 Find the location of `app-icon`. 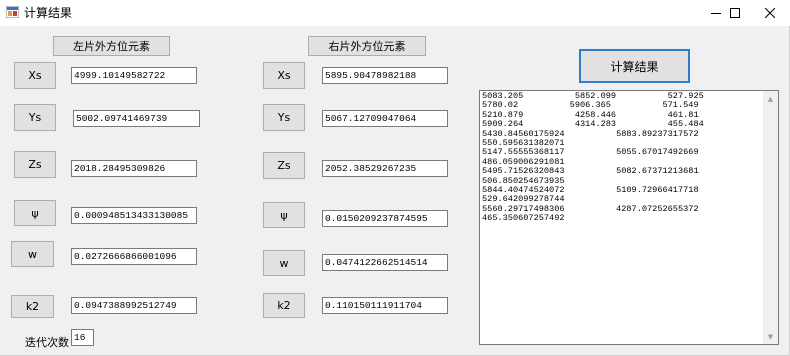

app-icon is located at coordinates (12, 12).